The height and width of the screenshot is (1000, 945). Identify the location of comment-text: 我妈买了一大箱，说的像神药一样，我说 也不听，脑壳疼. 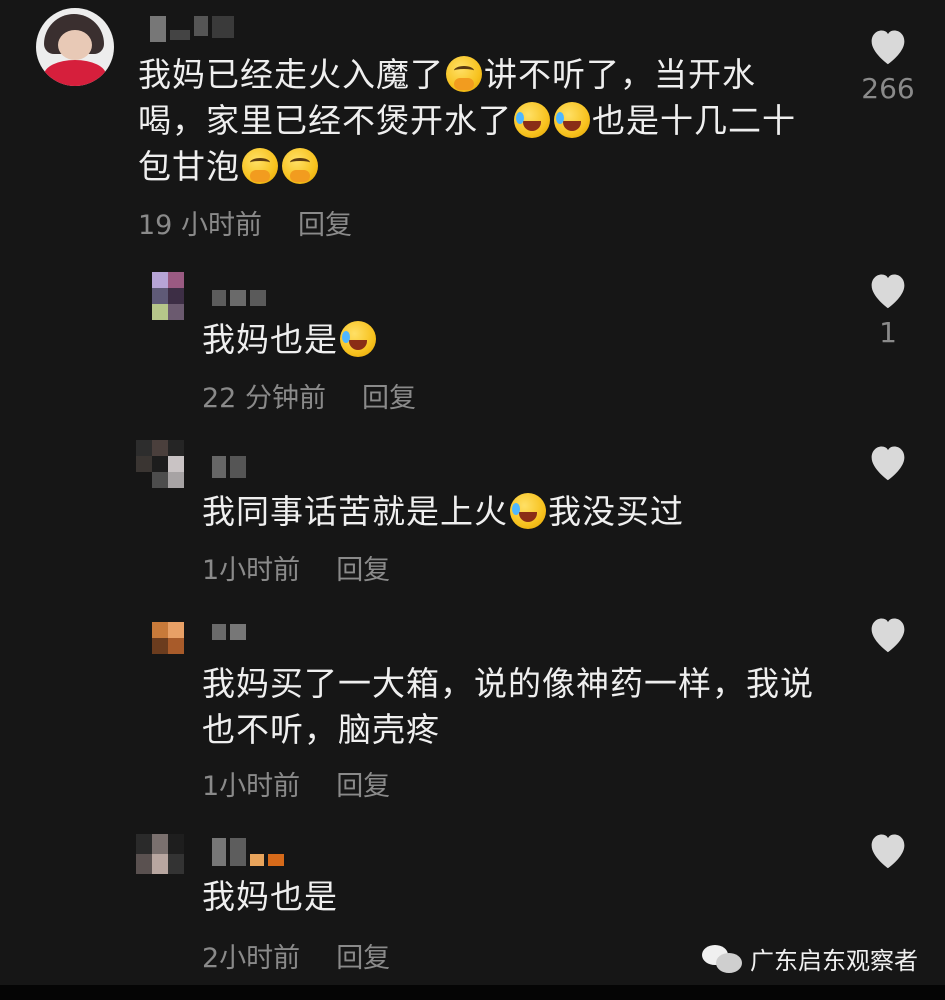
(508, 706).